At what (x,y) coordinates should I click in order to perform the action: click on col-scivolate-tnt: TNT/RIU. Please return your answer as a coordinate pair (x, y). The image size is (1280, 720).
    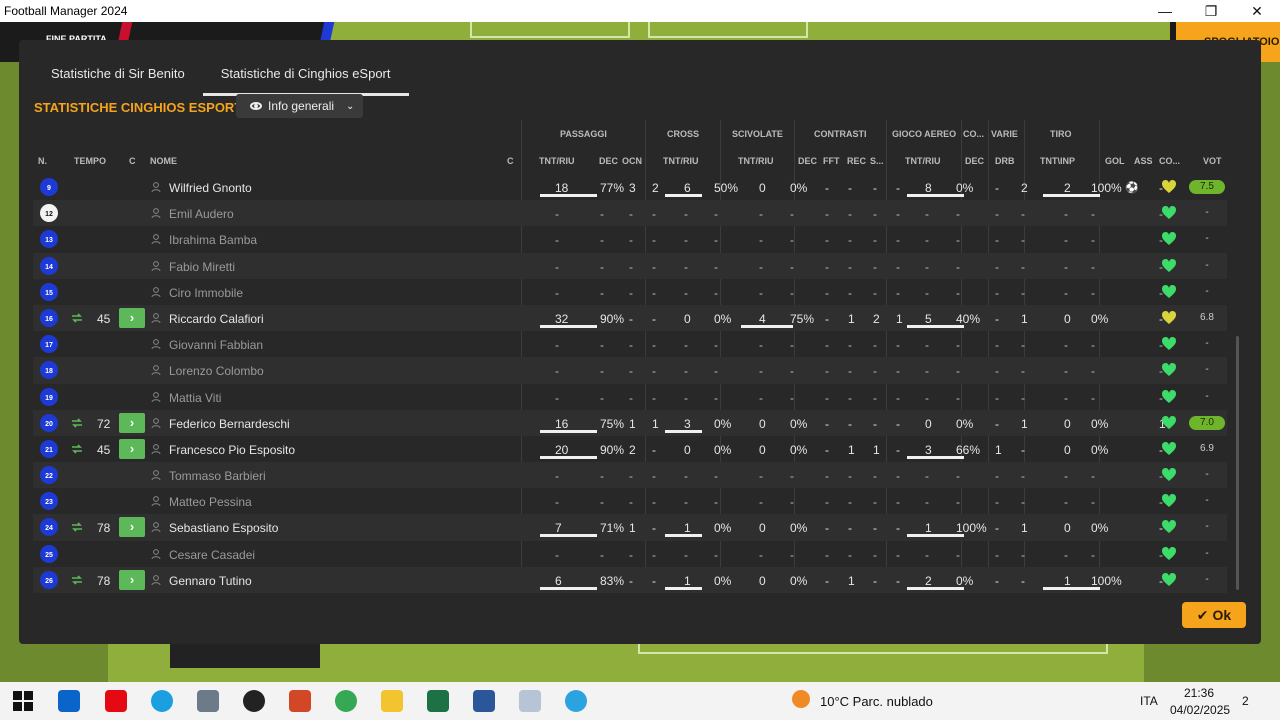
    Looking at the image, I should click on (756, 161).